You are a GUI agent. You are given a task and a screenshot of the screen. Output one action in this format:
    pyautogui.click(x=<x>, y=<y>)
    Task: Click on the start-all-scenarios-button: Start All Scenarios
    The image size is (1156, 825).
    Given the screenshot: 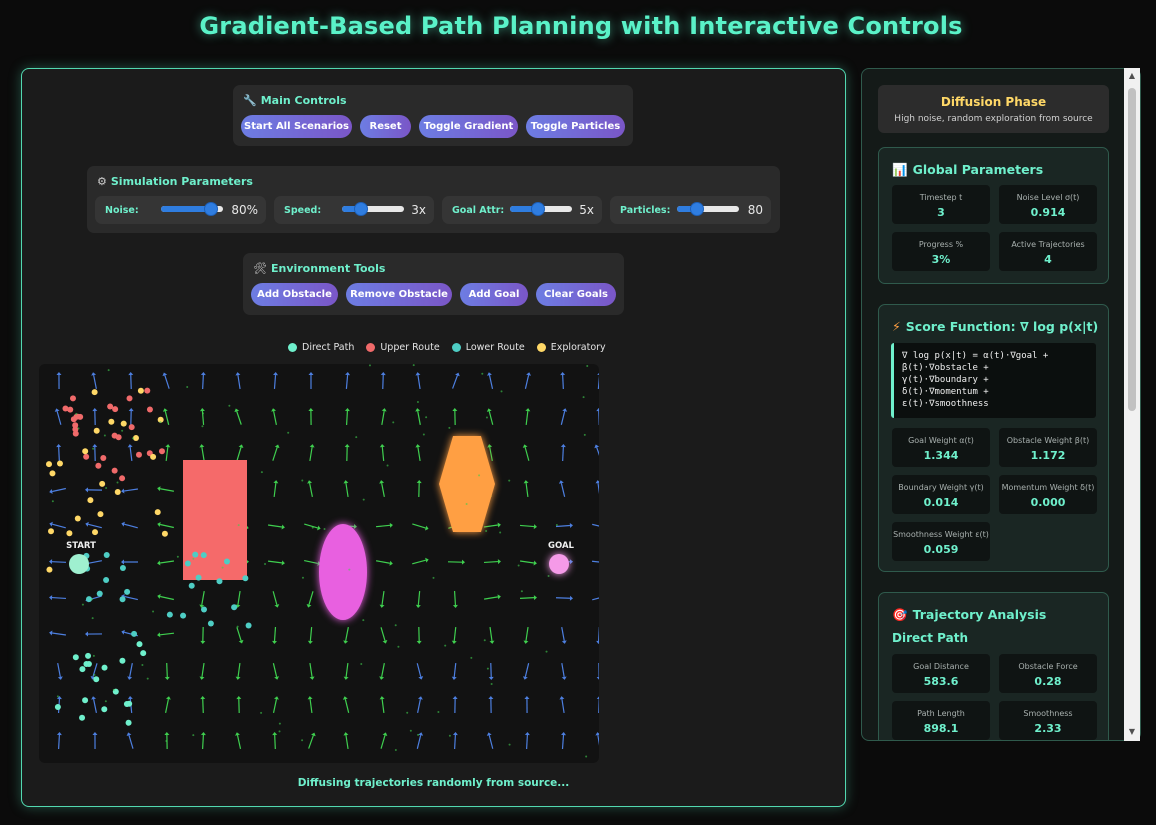 What is the action you would take?
    pyautogui.click(x=296, y=126)
    